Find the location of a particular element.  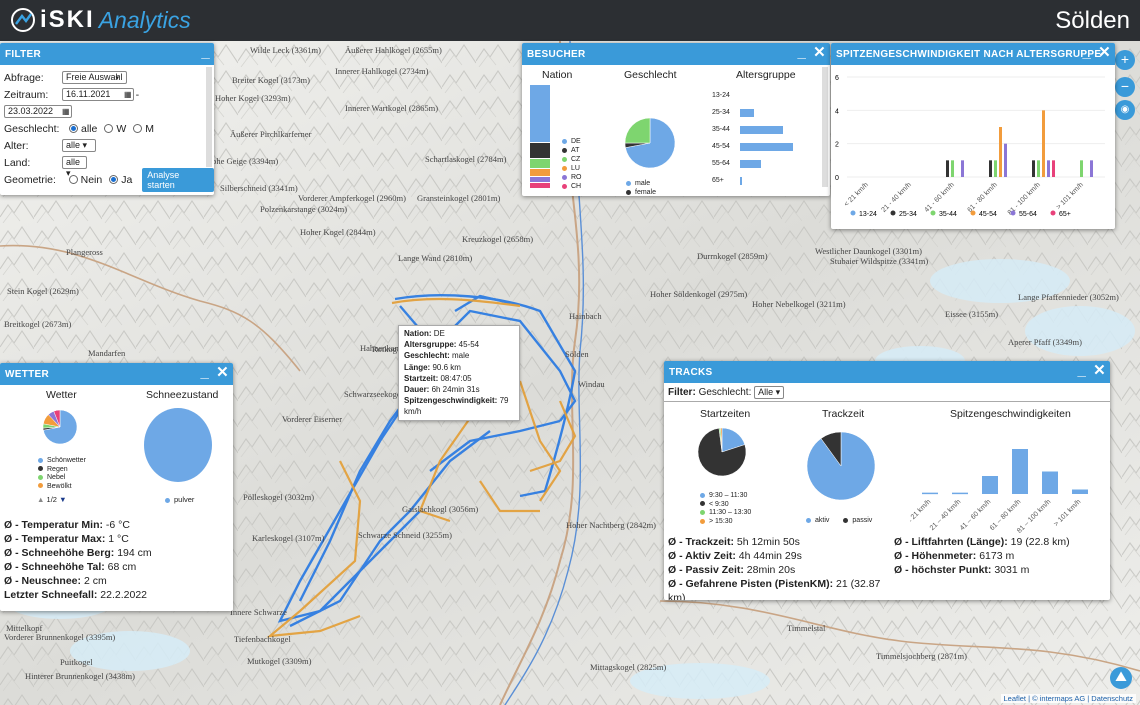

x-tick-label: 61 - 80 km/h is located at coordinates (982, 197).